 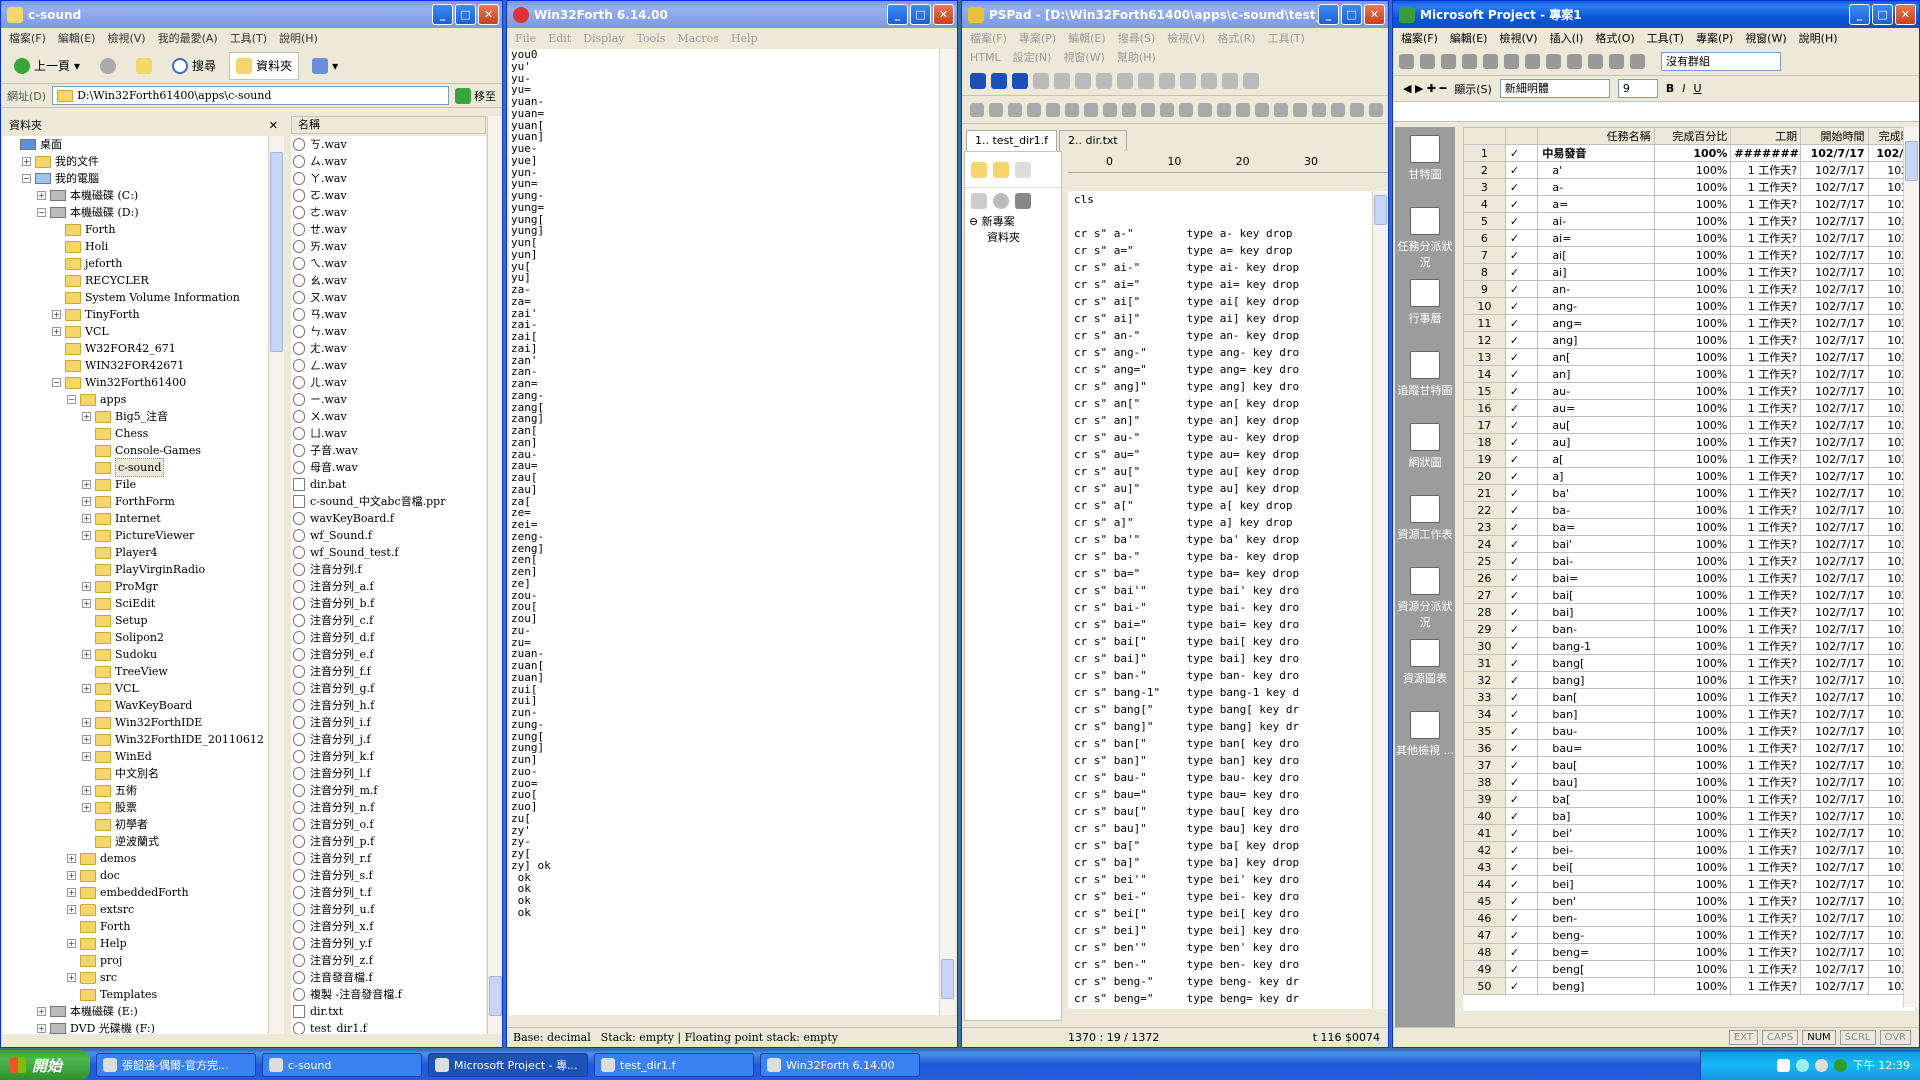 What do you see at coordinates (1765, 38) in the screenshot?
I see `menu-item: 視窗(W)` at bounding box center [1765, 38].